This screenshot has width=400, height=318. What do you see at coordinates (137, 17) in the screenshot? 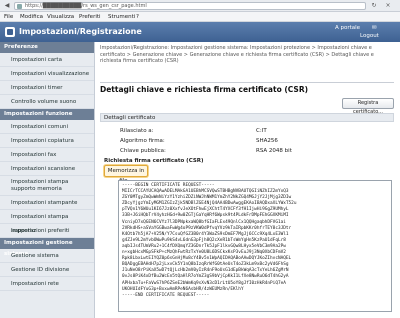
I see `menu-help: ?` at bounding box center [137, 17].